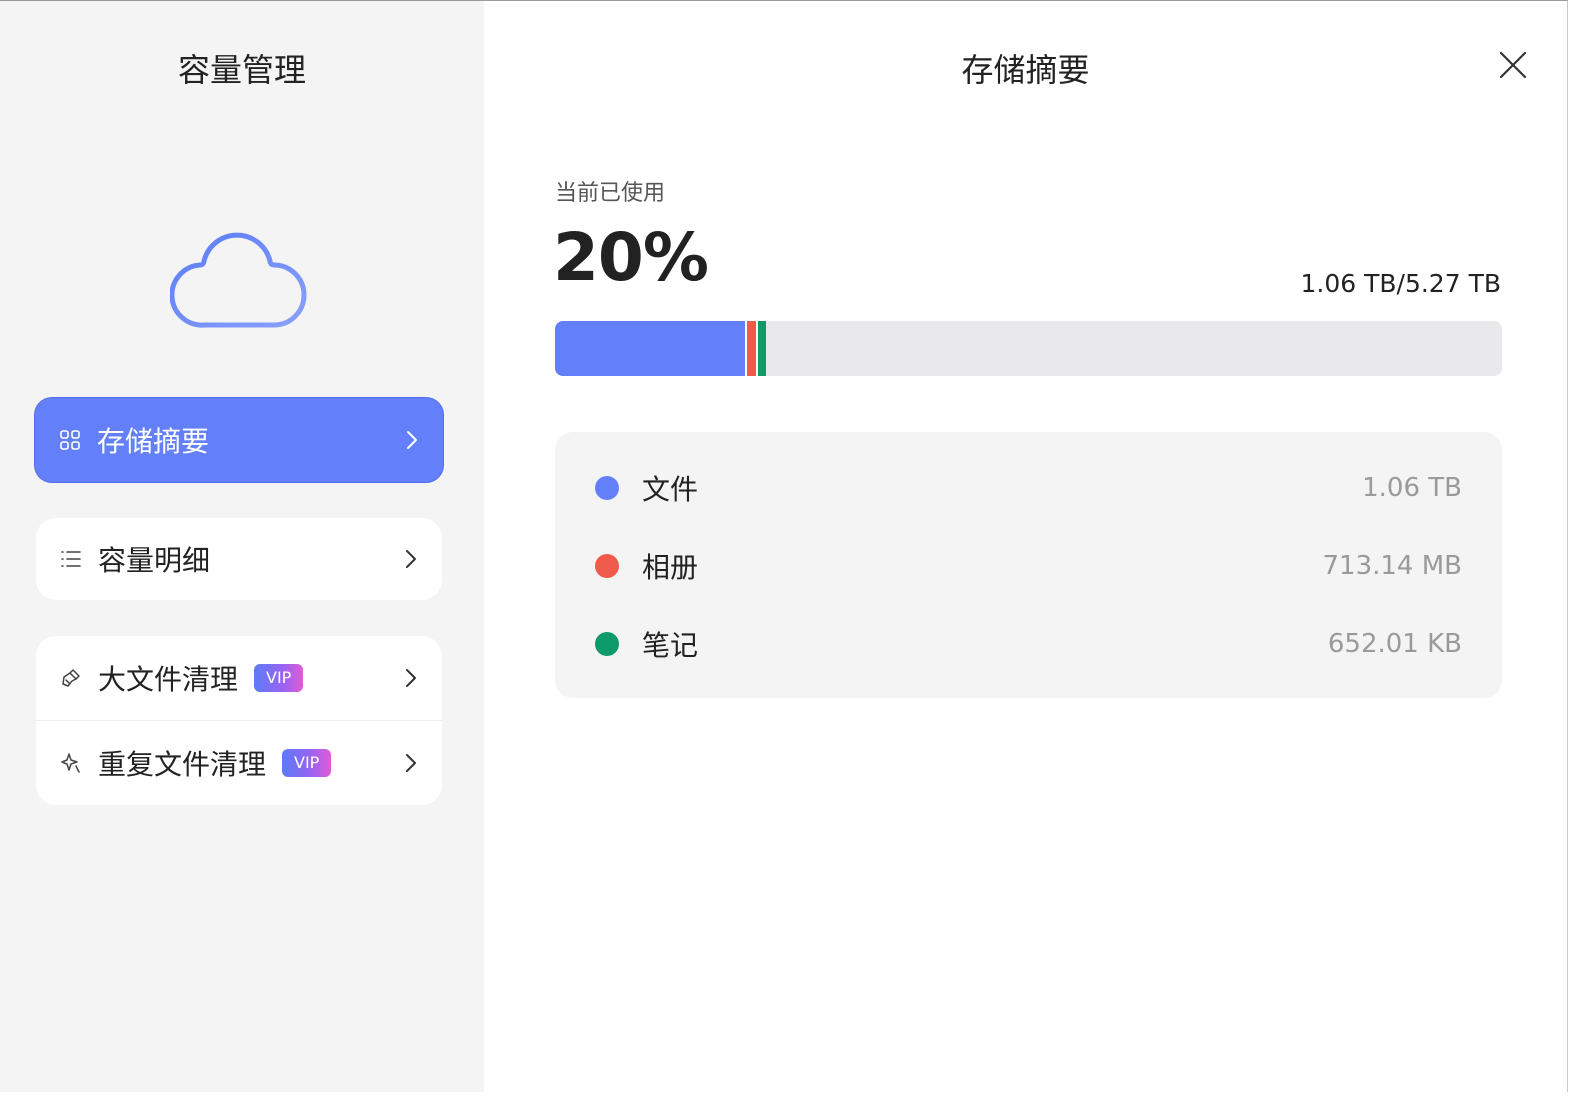 The width and height of the screenshot is (1588, 1106). Describe the element at coordinates (182, 764) in the screenshot. I see `sidebar-item-label: 重复文件清理` at that location.